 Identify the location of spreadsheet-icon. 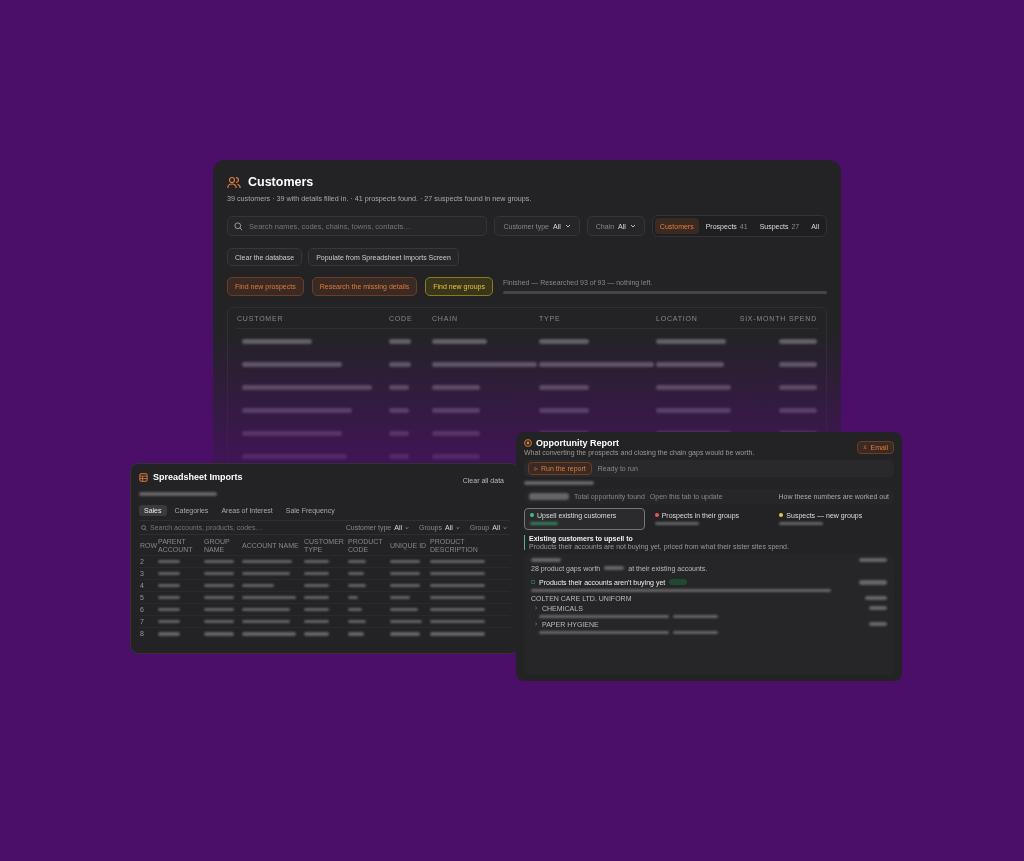
(143, 477).